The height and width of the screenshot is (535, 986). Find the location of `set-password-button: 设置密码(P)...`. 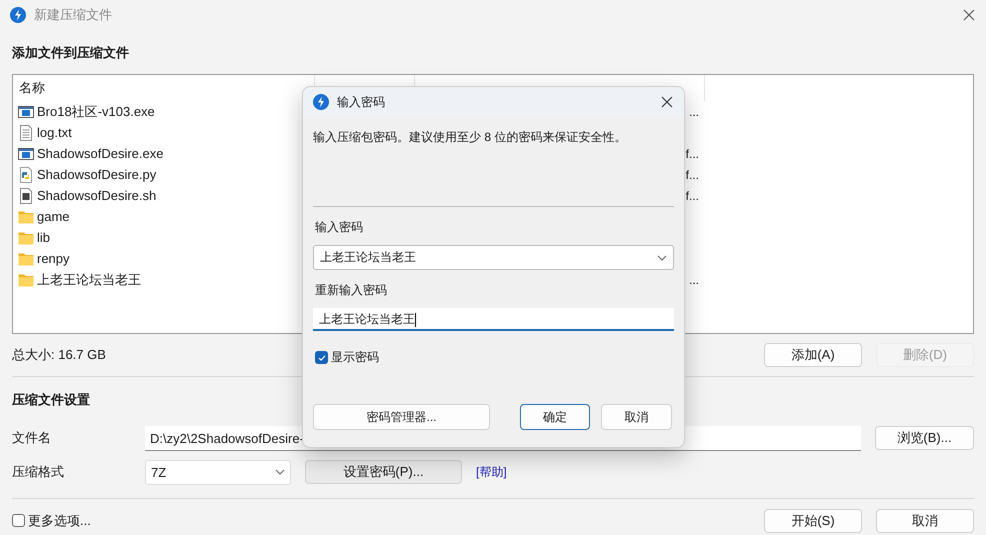

set-password-button: 设置密码(P)... is located at coordinates (383, 472).